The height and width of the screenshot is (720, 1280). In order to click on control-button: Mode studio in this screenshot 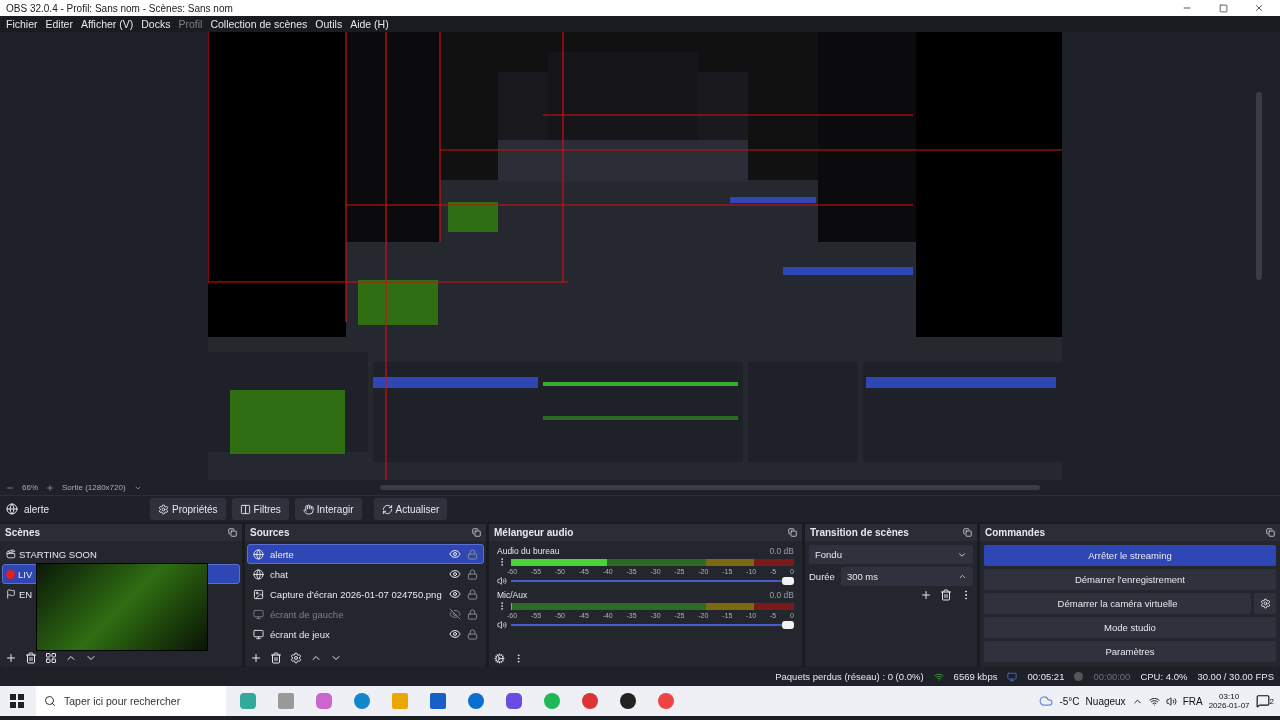, I will do `click(1130, 627)`.